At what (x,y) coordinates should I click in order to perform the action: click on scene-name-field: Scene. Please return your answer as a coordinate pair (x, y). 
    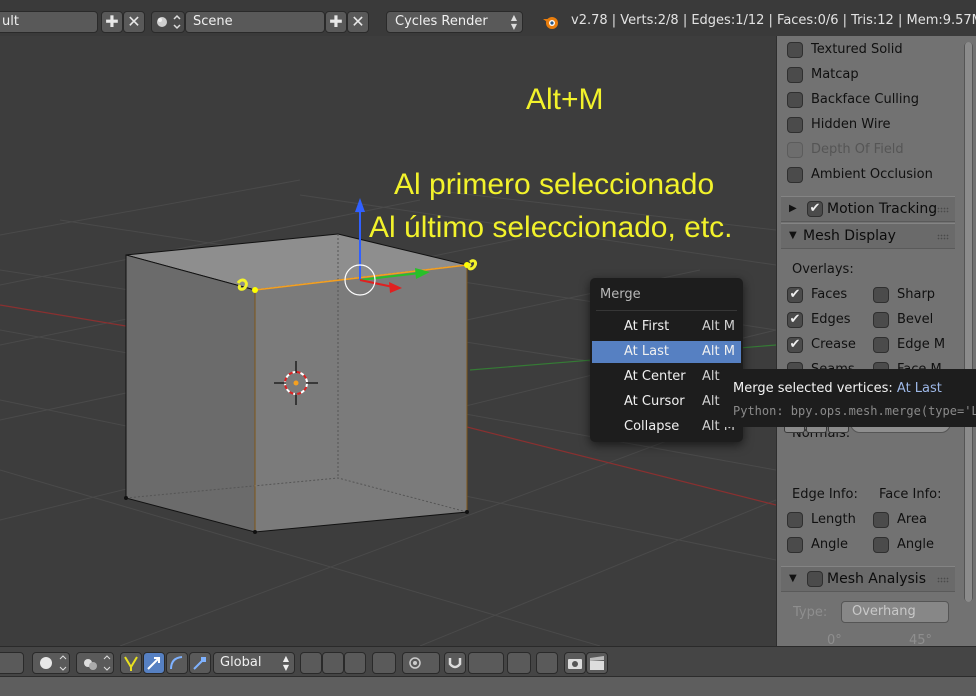
    Looking at the image, I should click on (255, 22).